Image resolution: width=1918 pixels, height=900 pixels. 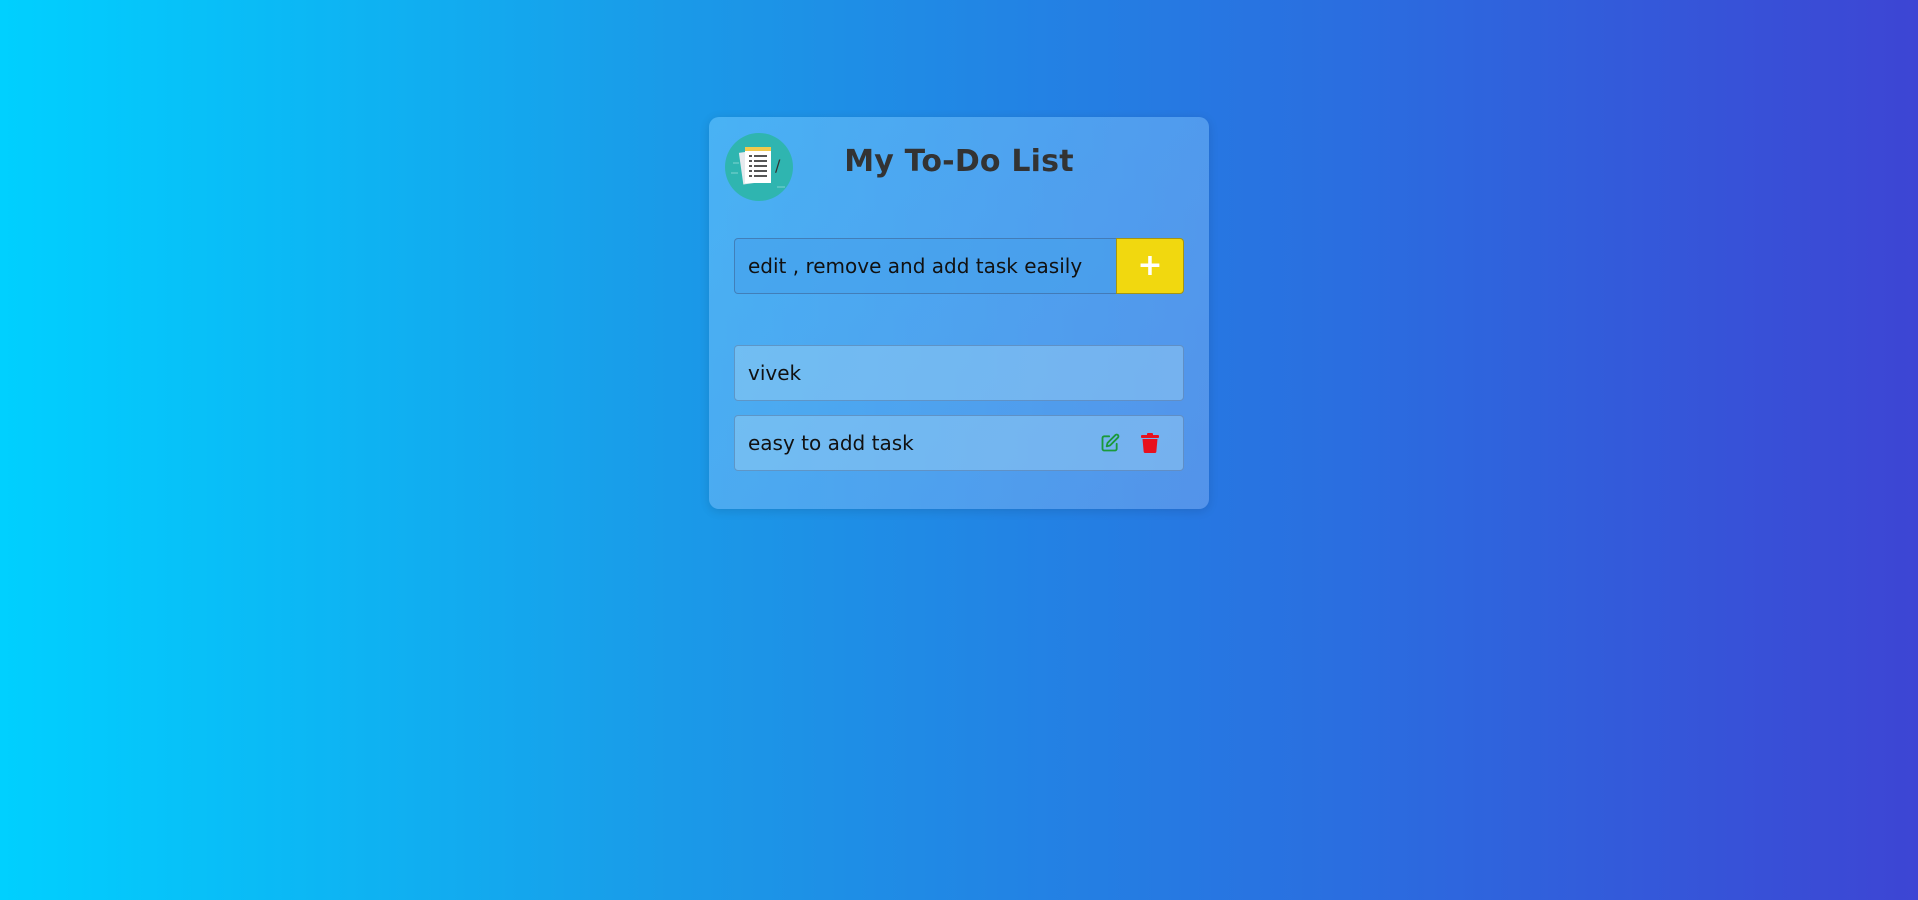 I want to click on task-list: vivek easy to add task, so click(x=959, y=415).